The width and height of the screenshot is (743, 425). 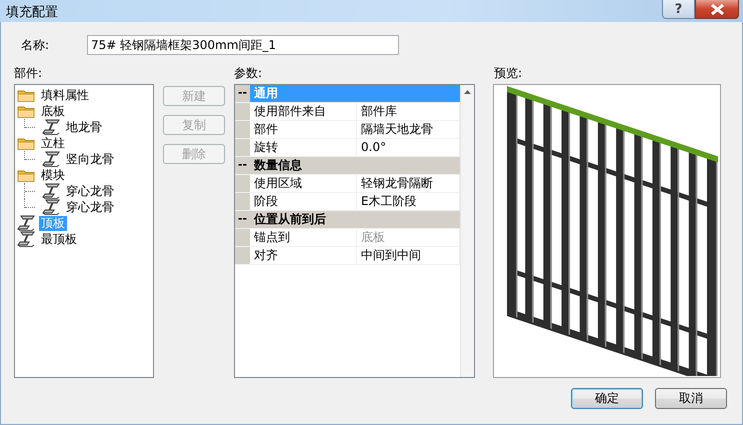 What do you see at coordinates (84, 127) in the screenshot?
I see `tree-item: 地龙骨` at bounding box center [84, 127].